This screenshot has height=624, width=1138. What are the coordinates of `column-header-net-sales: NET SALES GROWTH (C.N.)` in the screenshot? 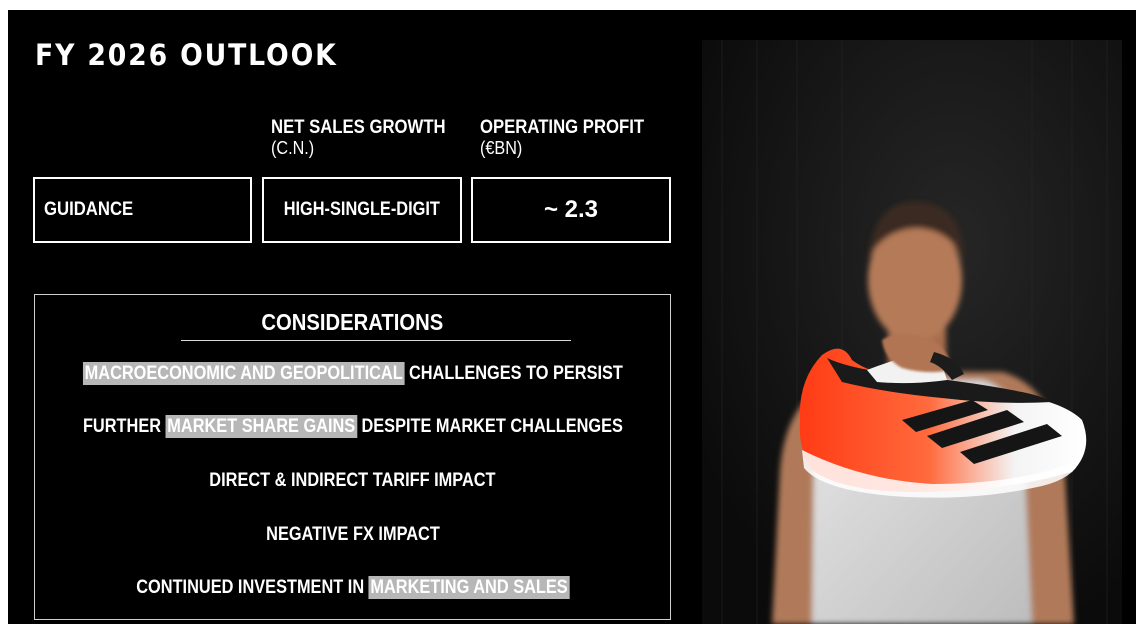 It's located at (370, 138).